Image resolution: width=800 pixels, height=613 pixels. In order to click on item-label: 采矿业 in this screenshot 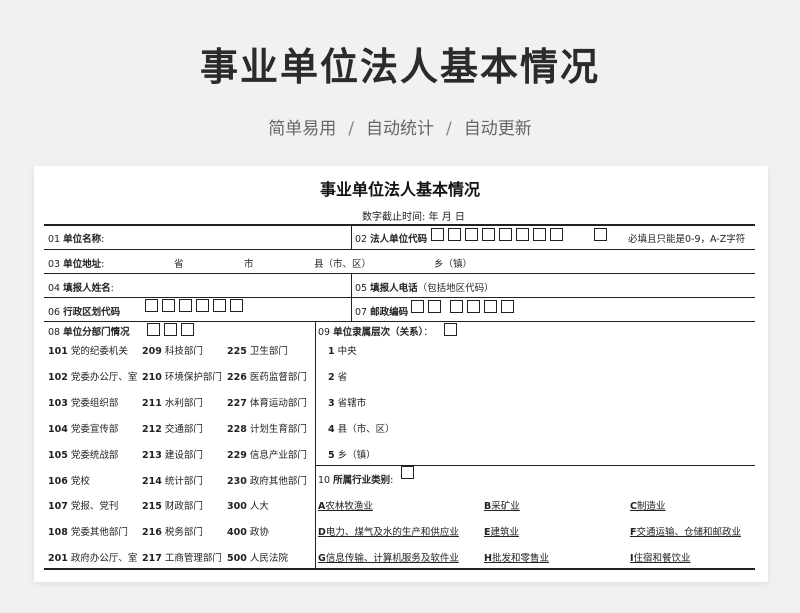, I will do `click(505, 506)`.